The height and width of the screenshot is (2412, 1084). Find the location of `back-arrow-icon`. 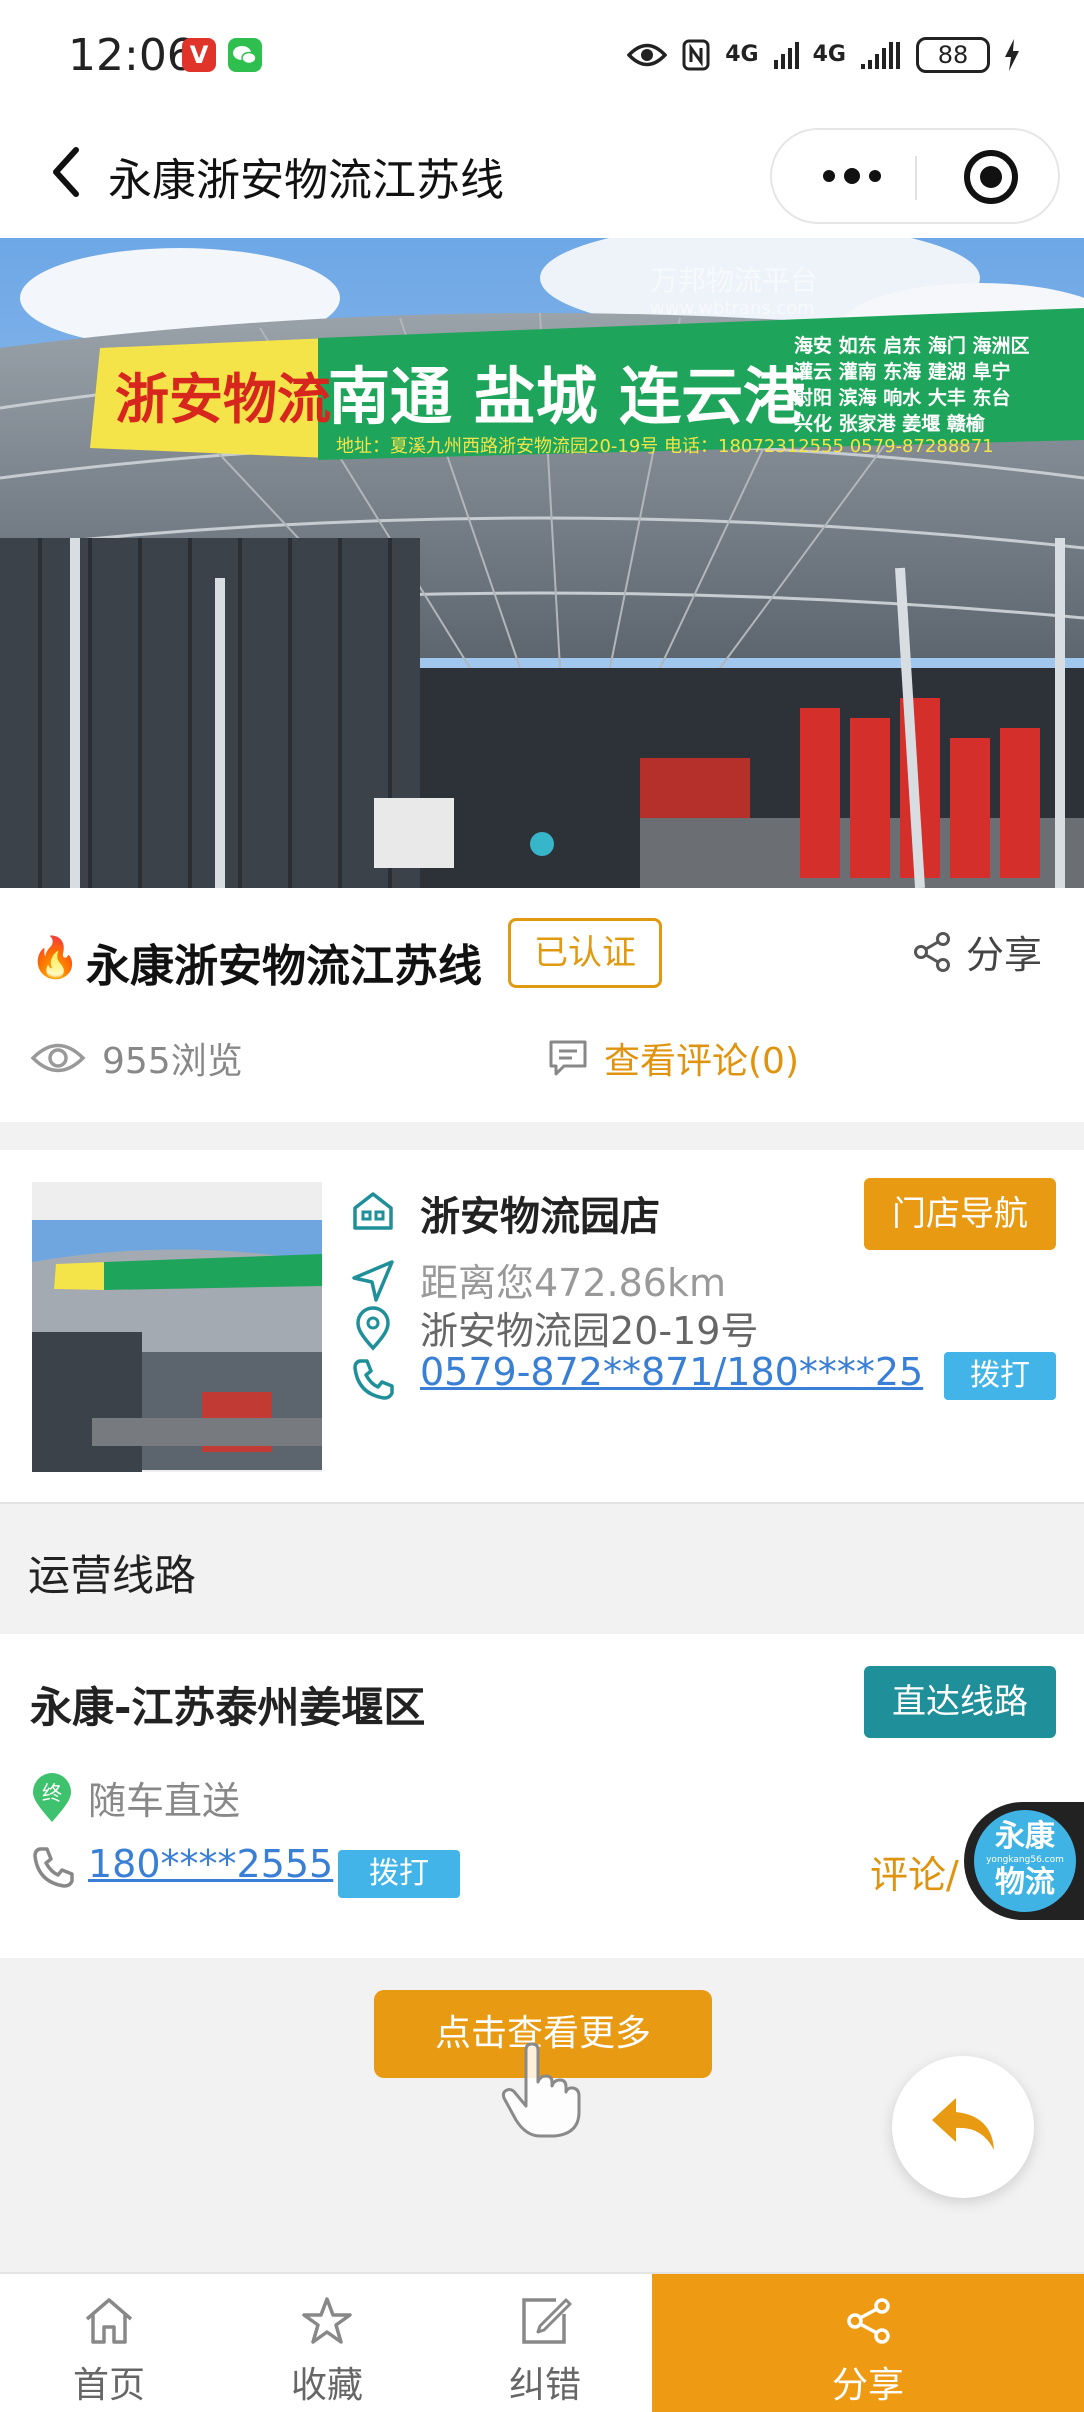

back-arrow-icon is located at coordinates (67, 172).